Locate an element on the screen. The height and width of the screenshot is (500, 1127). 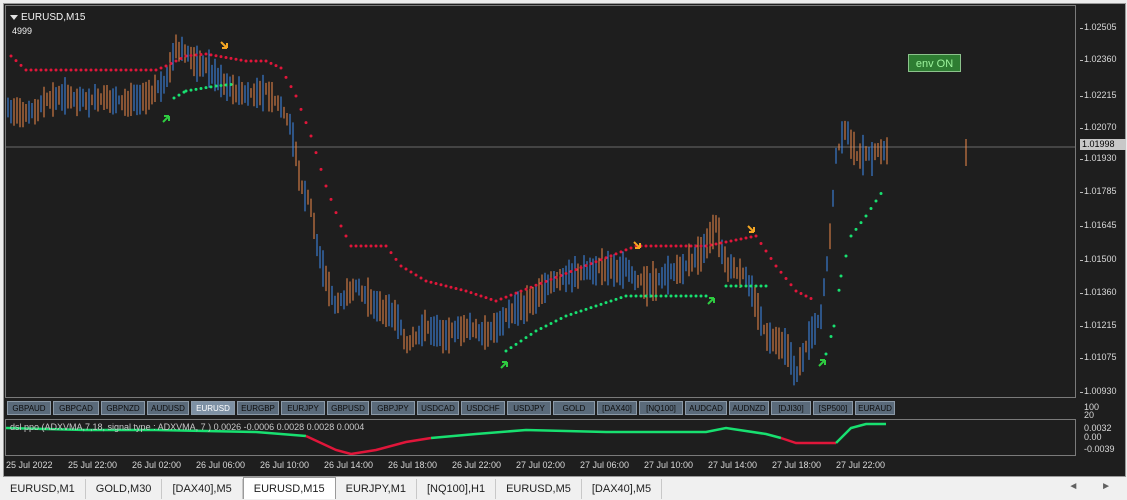
price-tick-label: 1.02505 is located at coordinates (1100, 27).